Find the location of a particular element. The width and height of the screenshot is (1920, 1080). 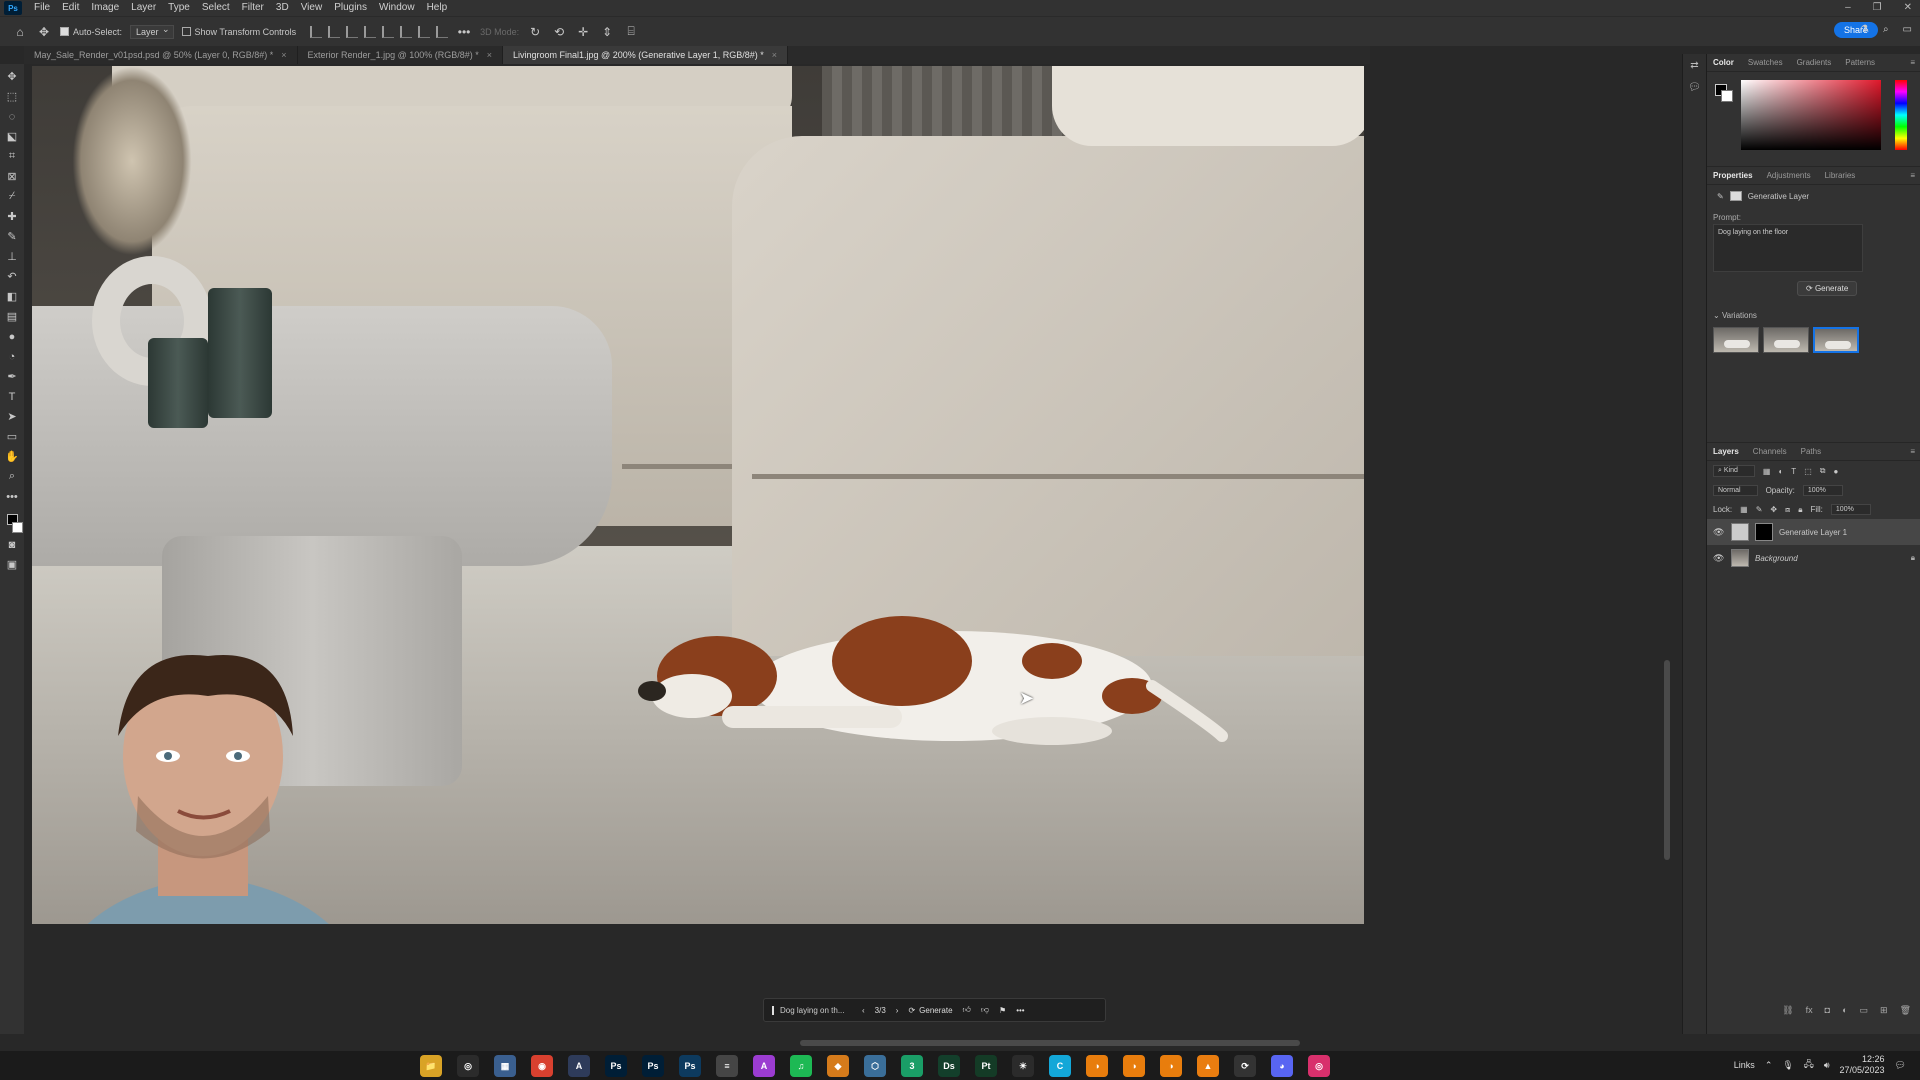

filter-toggle-icon: ● is located at coordinates (1835, 471).